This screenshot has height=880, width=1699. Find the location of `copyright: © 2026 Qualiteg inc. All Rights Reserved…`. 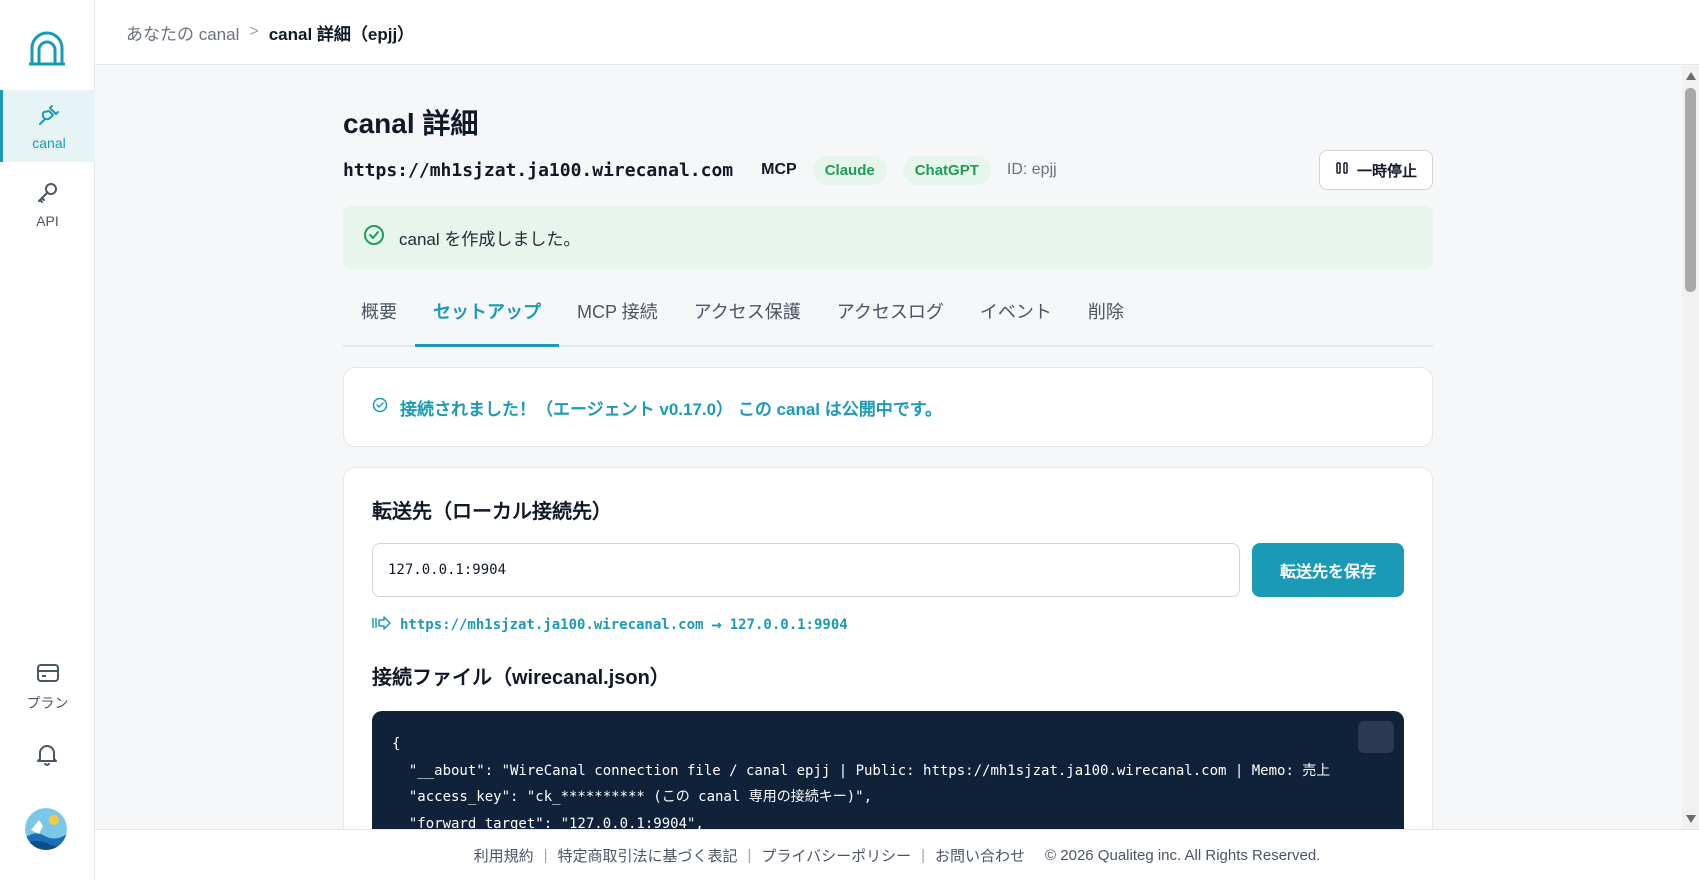

copyright: © 2026 Qualiteg inc. All Rights Reserved… is located at coordinates (1183, 855).